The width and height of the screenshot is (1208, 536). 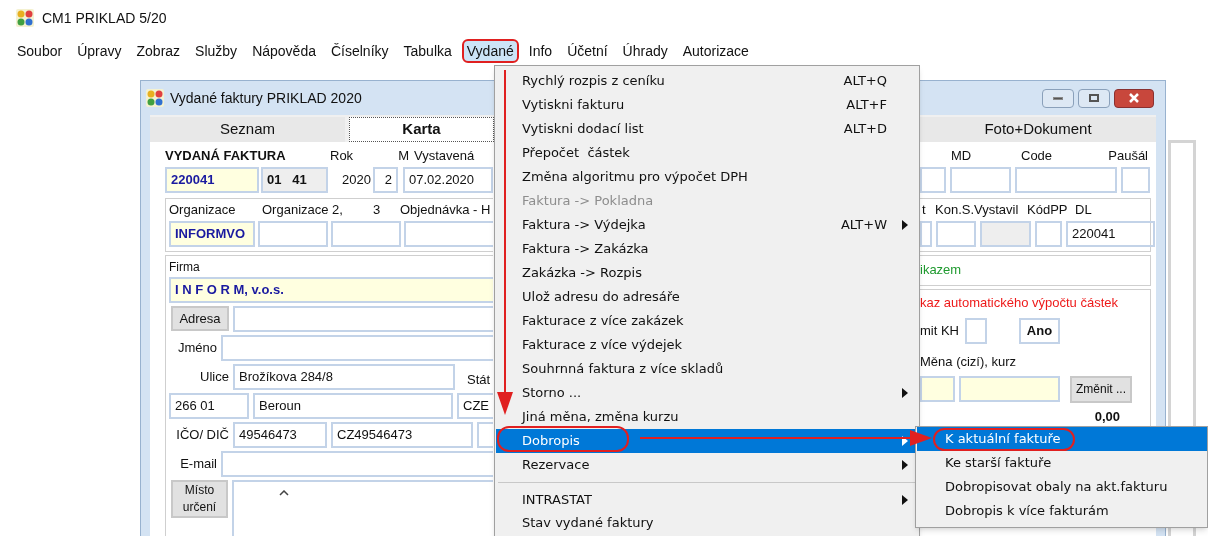 I want to click on field-label: Organizace, so click(x=203, y=209).